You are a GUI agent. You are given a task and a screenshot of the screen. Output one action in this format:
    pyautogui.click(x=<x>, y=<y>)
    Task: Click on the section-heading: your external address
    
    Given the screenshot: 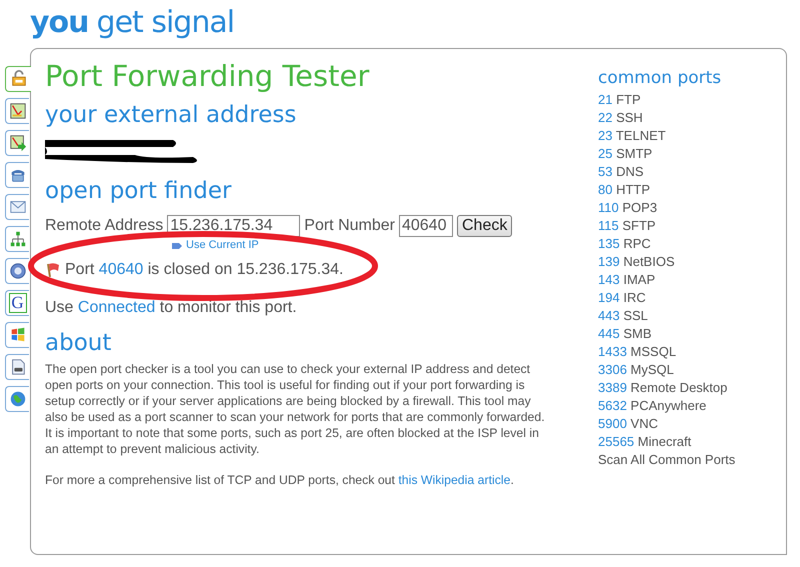 What is the action you would take?
    pyautogui.click(x=171, y=115)
    